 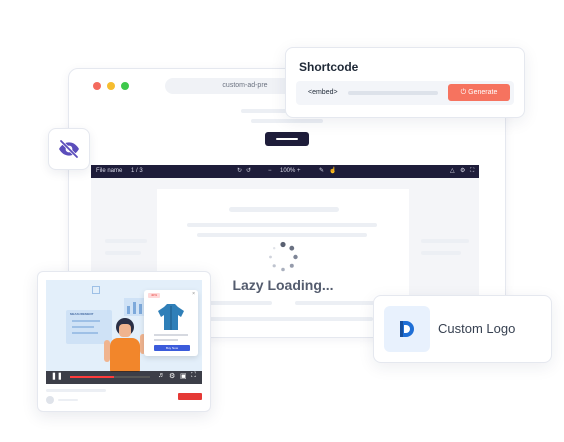 What do you see at coordinates (463, 92) in the screenshot?
I see `power-icon: ⏻` at bounding box center [463, 92].